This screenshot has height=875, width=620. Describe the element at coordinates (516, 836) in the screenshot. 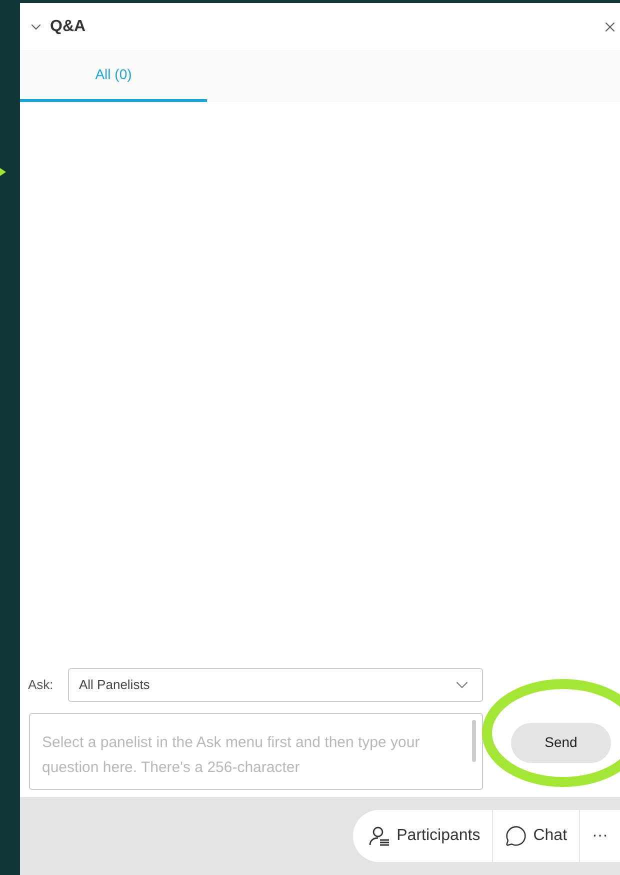

I see `speech-bubble-icon` at that location.